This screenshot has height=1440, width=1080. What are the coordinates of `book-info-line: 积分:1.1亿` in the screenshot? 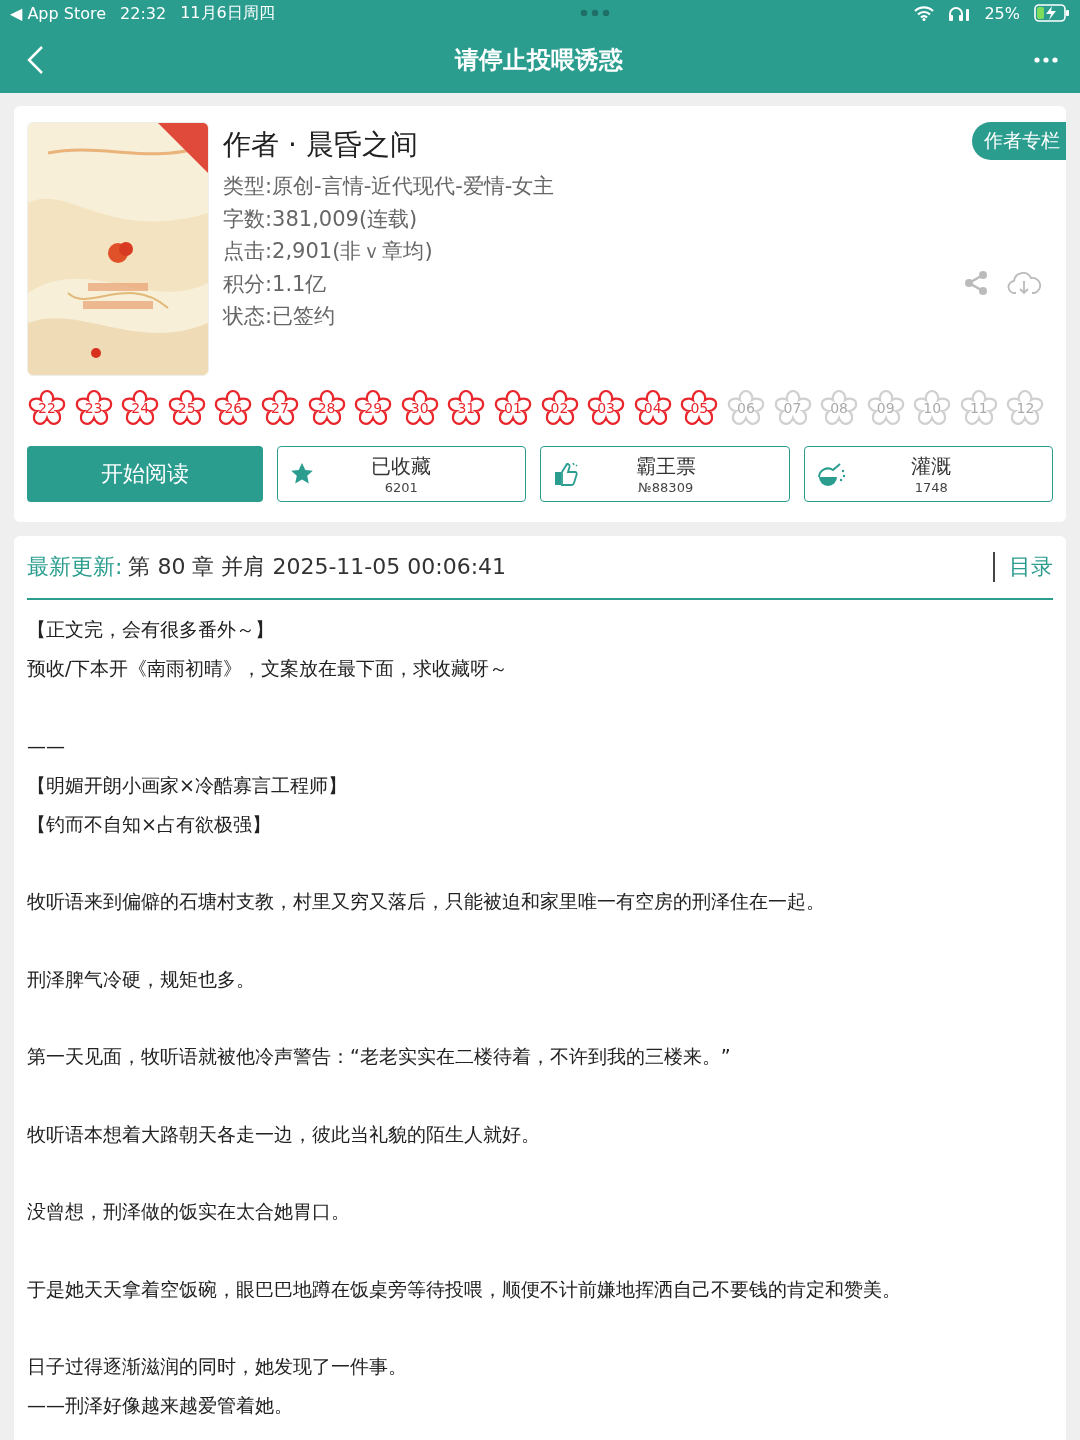 It's located at (275, 284).